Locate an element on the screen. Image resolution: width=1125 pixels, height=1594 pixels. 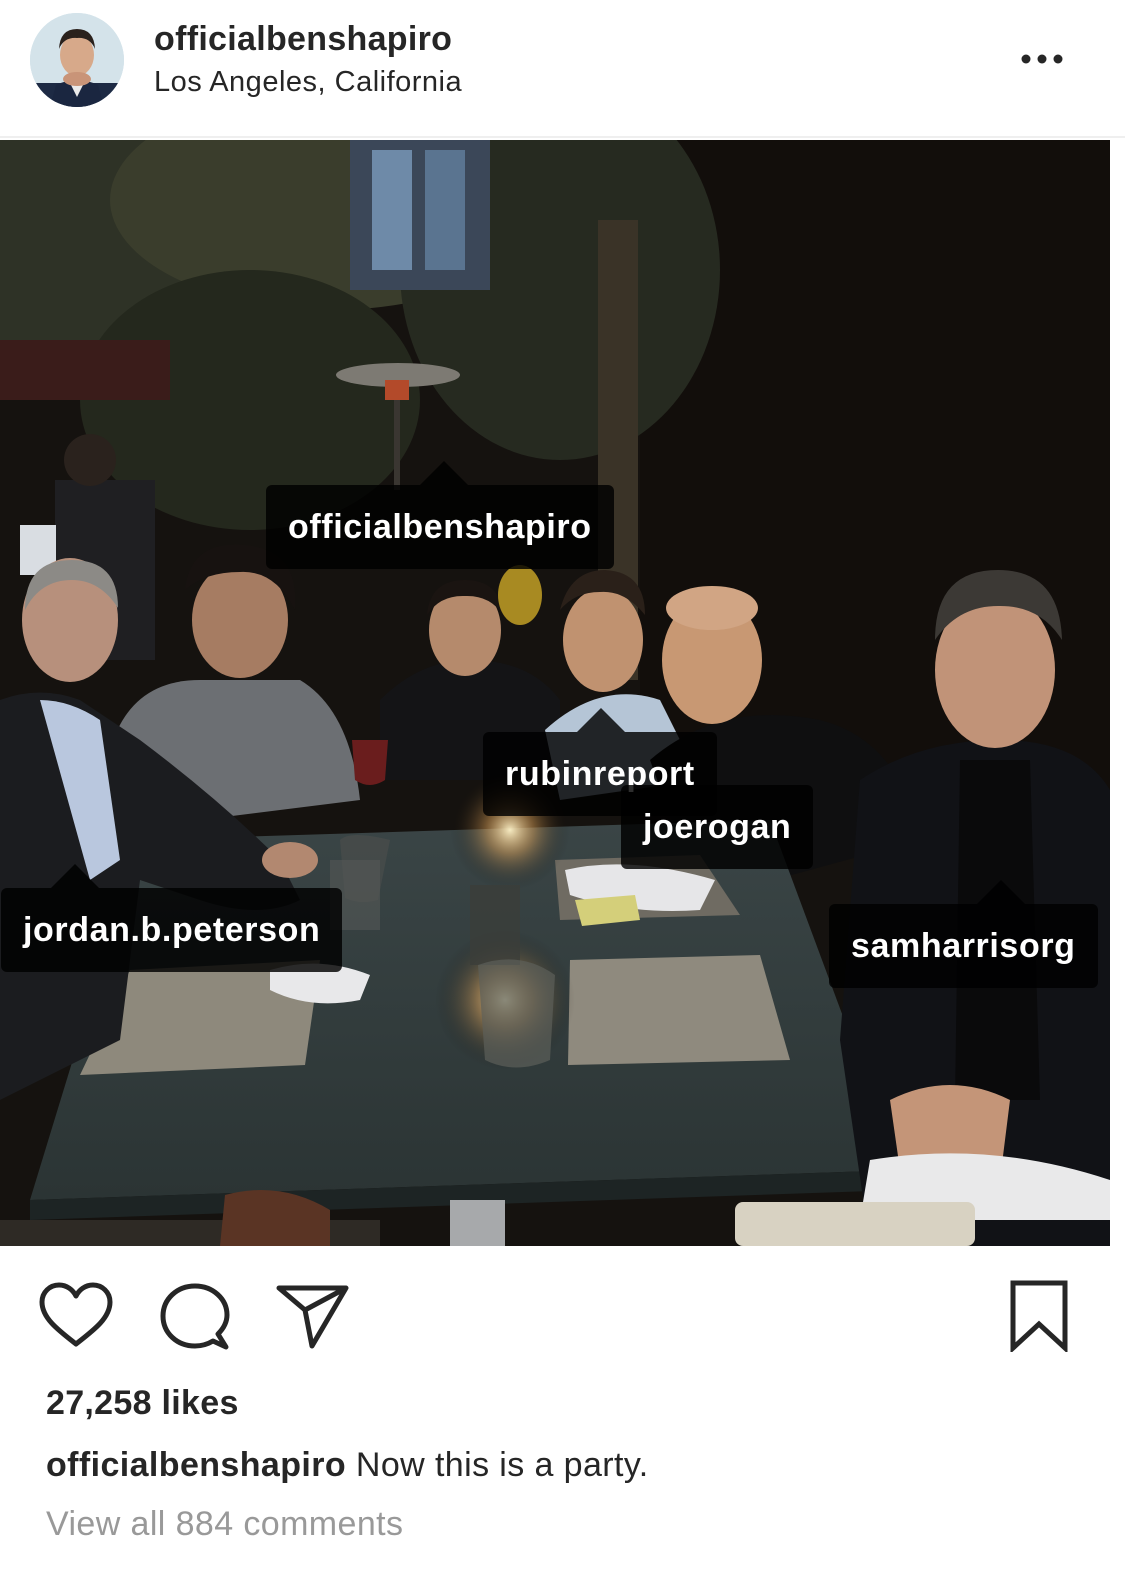
photo-tag-joerogan: joerogan is located at coordinates (717, 827).